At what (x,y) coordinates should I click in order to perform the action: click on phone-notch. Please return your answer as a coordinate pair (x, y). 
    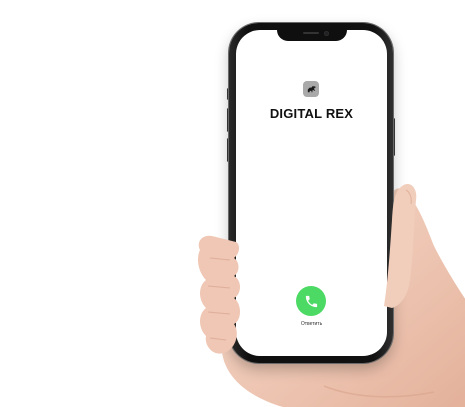
    Looking at the image, I should click on (312, 35).